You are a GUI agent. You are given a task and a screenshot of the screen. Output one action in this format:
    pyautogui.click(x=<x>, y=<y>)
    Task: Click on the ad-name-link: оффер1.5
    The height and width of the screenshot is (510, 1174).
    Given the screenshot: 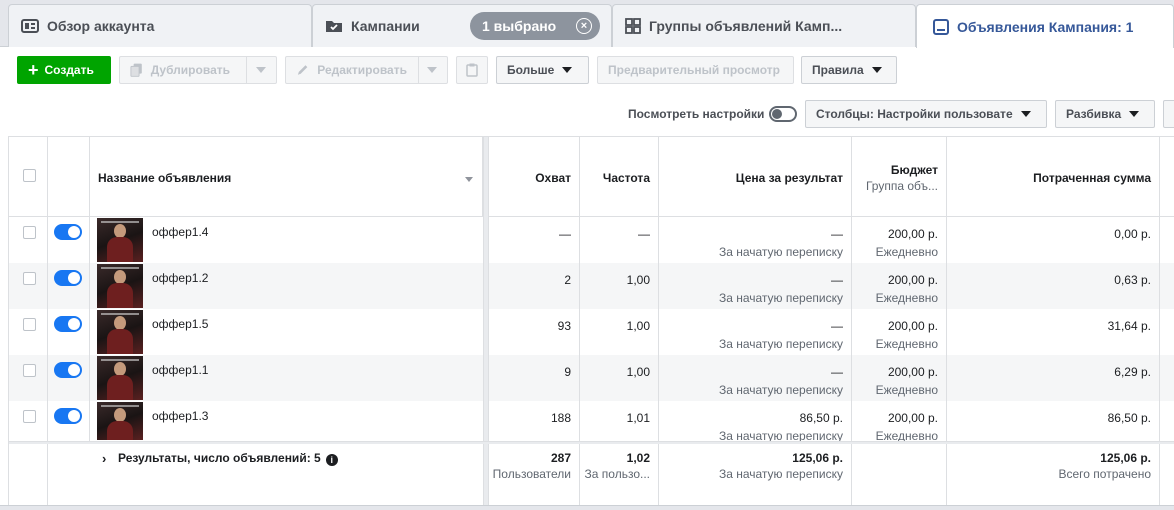 What is the action you would take?
    pyautogui.click(x=180, y=324)
    